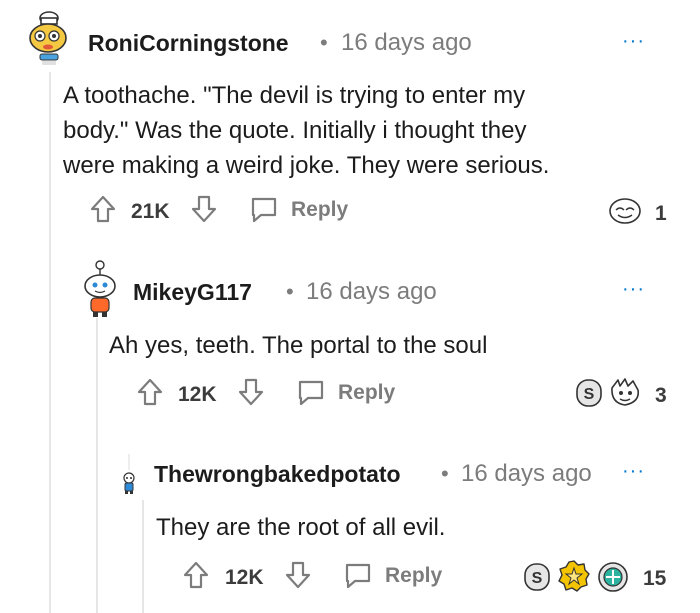 This screenshot has height=613, width=700. What do you see at coordinates (661, 213) in the screenshot?
I see `award-count: 1` at bounding box center [661, 213].